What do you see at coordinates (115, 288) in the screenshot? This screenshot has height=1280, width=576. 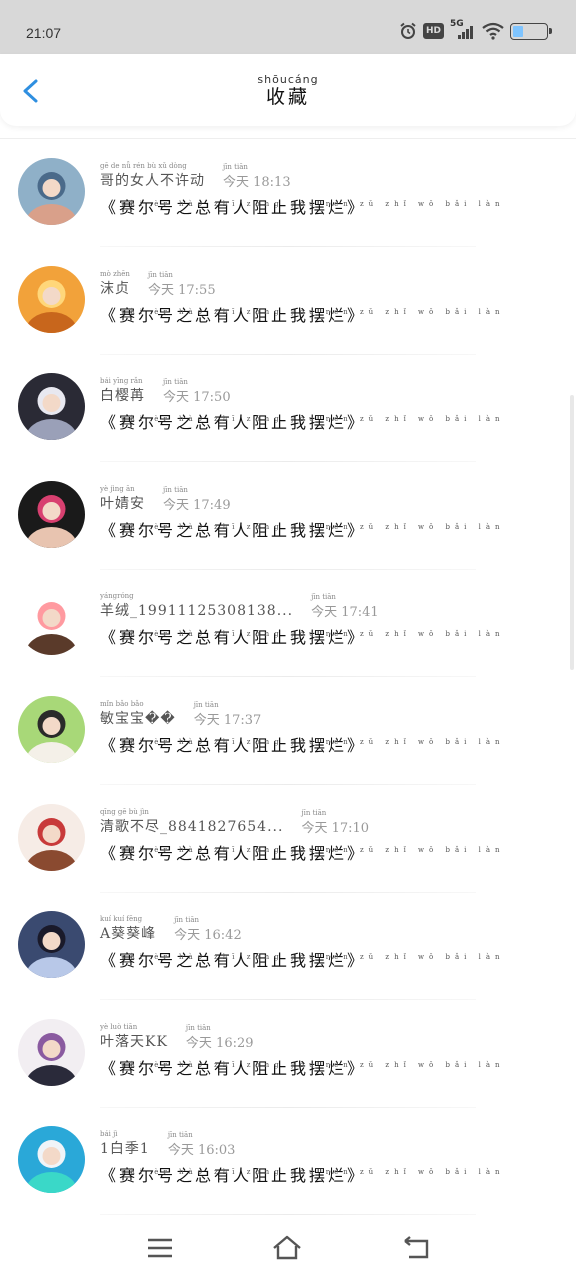 I see `user-name-text: 沫贞` at bounding box center [115, 288].